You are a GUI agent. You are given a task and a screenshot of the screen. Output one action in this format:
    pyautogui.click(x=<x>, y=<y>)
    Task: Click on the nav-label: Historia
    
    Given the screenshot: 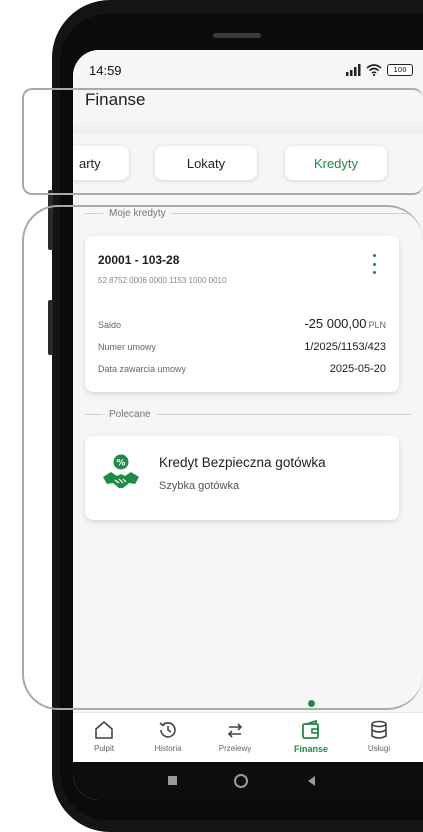 What is the action you would take?
    pyautogui.click(x=168, y=748)
    